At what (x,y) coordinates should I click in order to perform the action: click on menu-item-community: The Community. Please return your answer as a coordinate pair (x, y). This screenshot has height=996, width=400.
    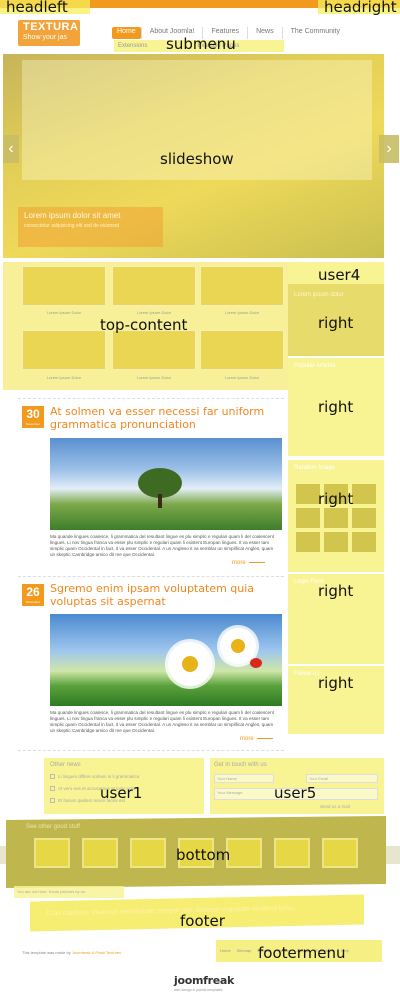
    Looking at the image, I should click on (314, 33).